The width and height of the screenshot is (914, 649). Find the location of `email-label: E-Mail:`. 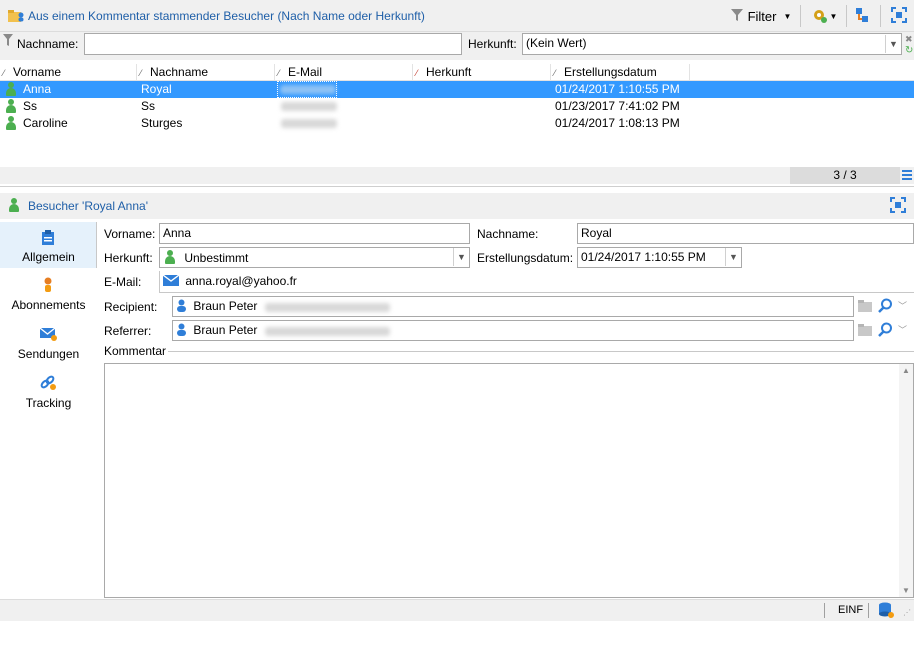

email-label: E-Mail: is located at coordinates (123, 282).